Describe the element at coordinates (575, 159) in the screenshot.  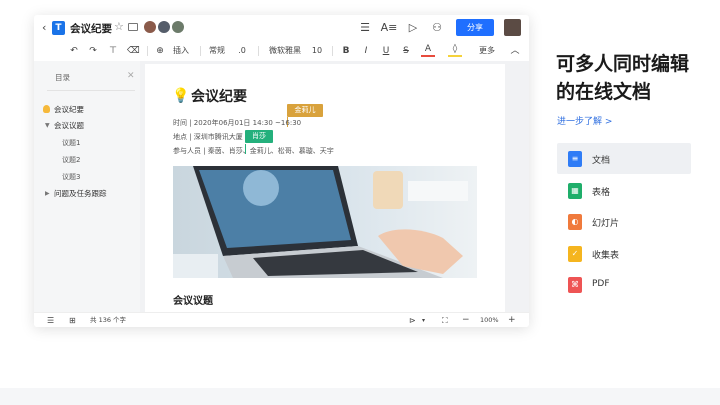
I see `doc-icon: ≡` at that location.